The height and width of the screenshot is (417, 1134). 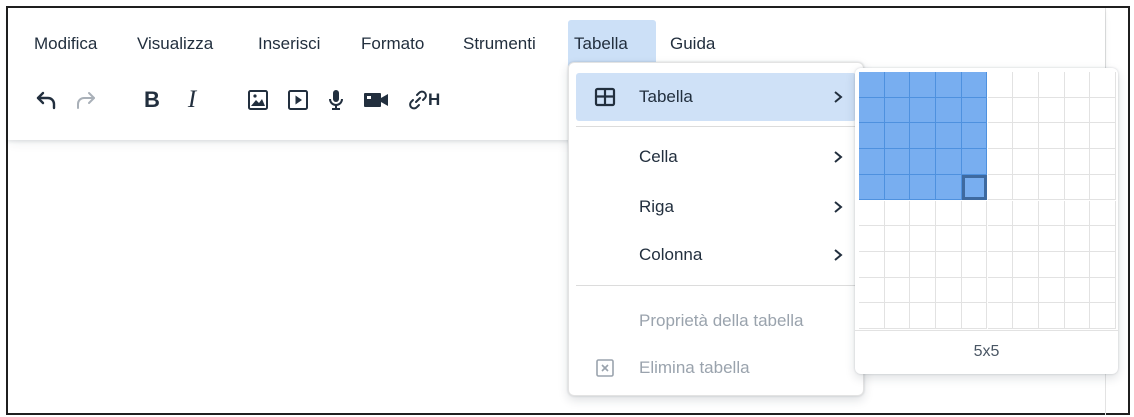 I want to click on menu-item-elimina-tabella: Elimina tabella, so click(x=716, y=368).